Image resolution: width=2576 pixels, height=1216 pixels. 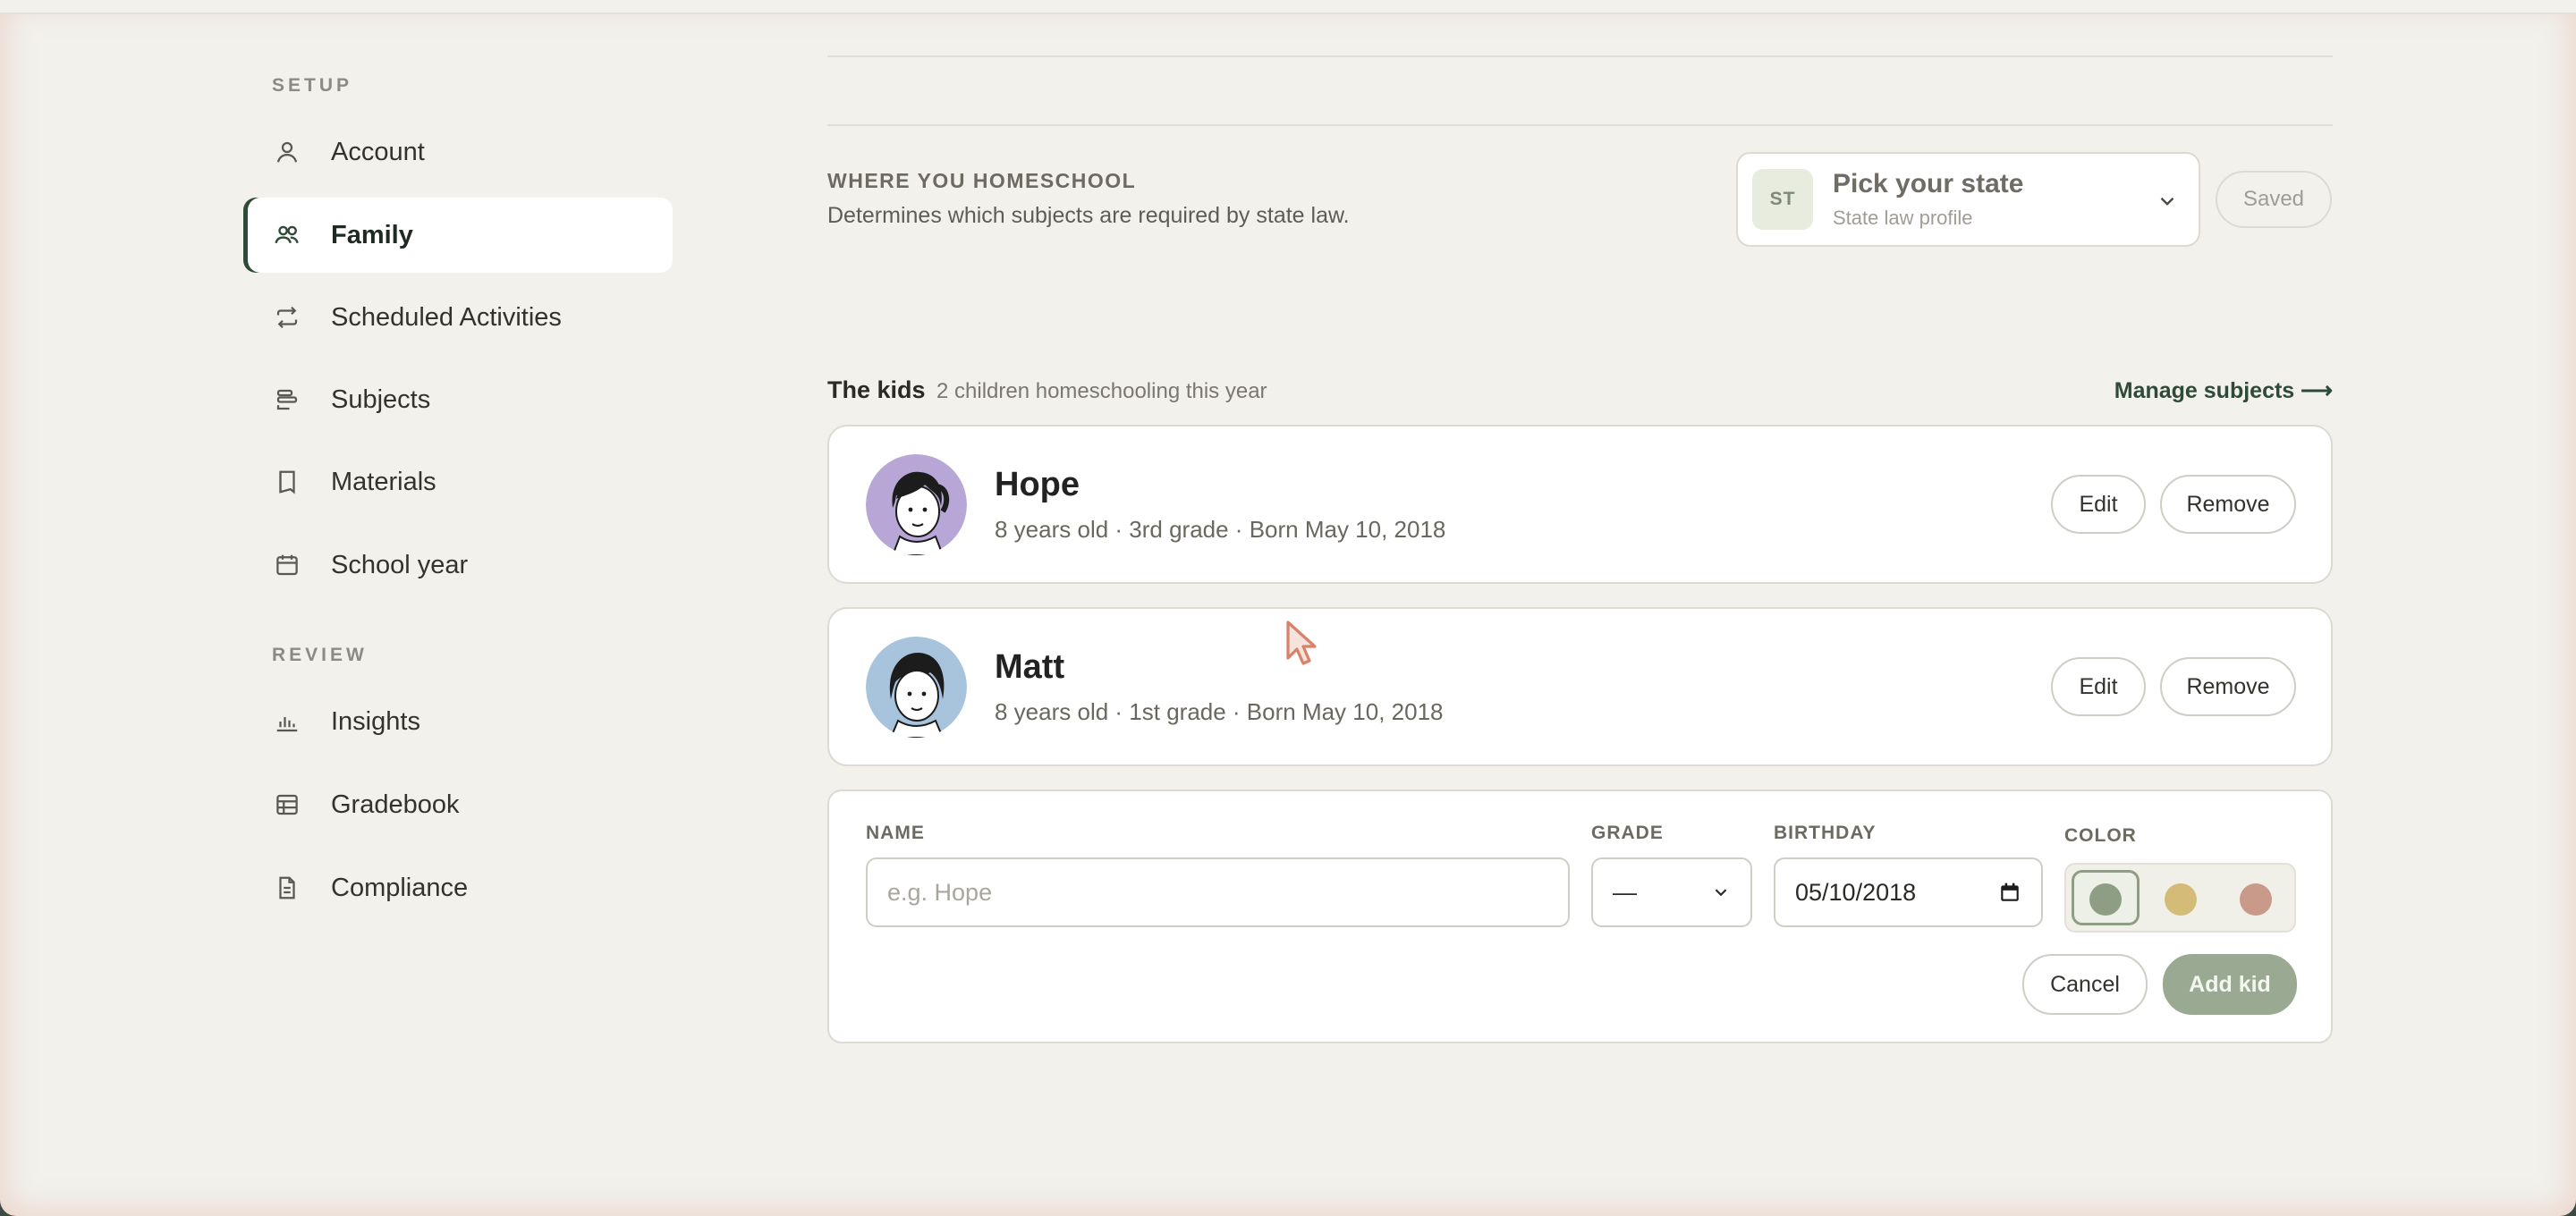 What do you see at coordinates (1903, 218) in the screenshot?
I see `state-picker-subtitle: State law profile` at bounding box center [1903, 218].